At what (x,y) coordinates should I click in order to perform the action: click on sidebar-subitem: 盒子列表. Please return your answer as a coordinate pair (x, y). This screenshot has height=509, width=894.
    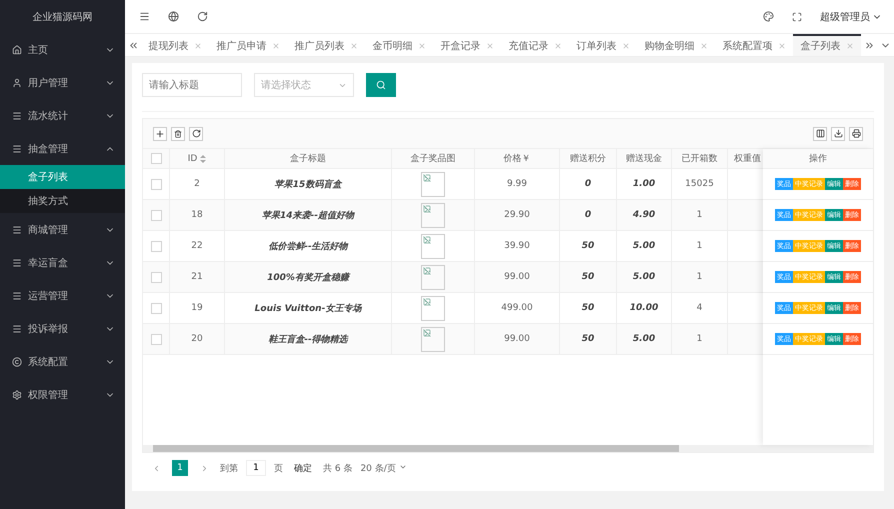
    Looking at the image, I should click on (62, 177).